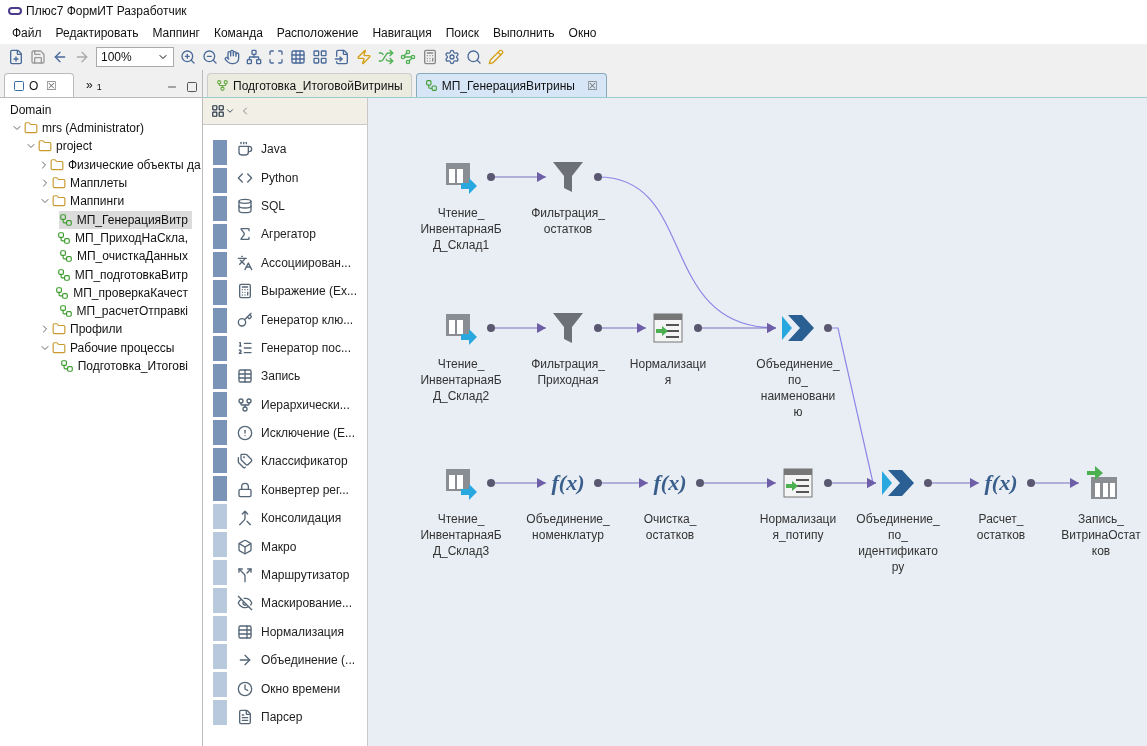 This screenshot has height=746, width=1147. I want to click on node-label: Д_Склад1, so click(461, 245).